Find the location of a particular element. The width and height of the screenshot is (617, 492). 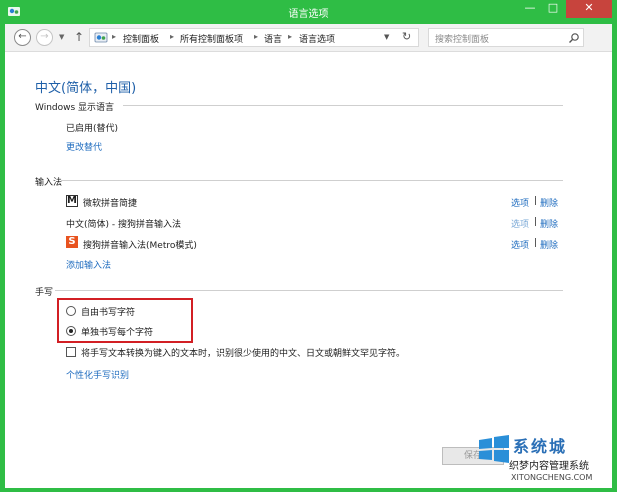

close-button: ✕ is located at coordinates (589, 9).